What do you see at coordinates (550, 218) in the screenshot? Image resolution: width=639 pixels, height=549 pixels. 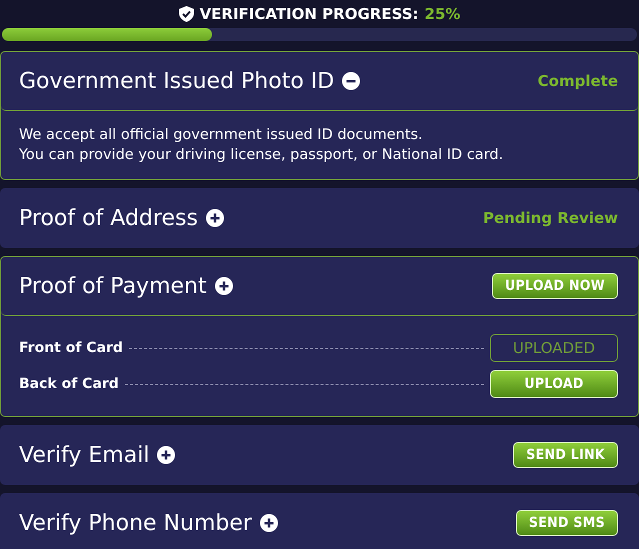 I see `status-label: Pending Review` at bounding box center [550, 218].